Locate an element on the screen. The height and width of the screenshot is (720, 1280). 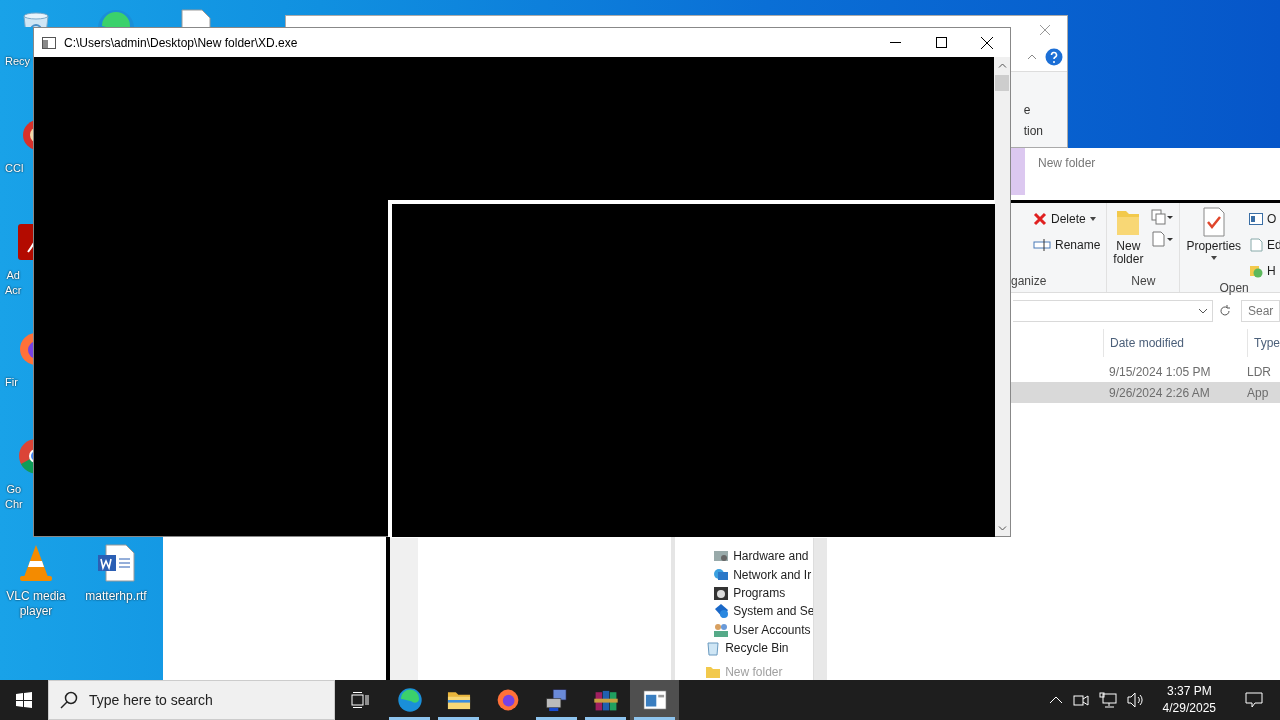
ribbon-group-label: Open is located at coordinates (1234, 288).